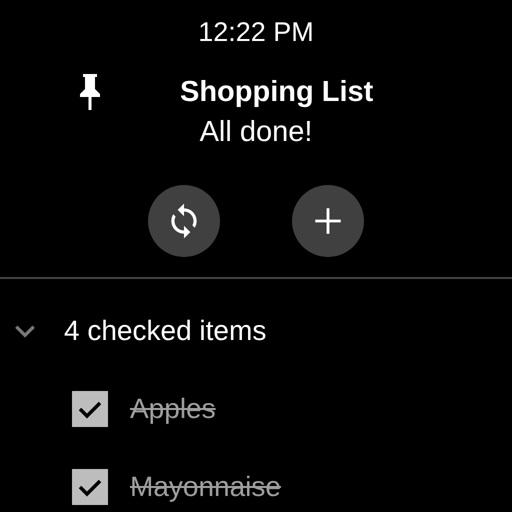  I want to click on pin-icon, so click(90, 92).